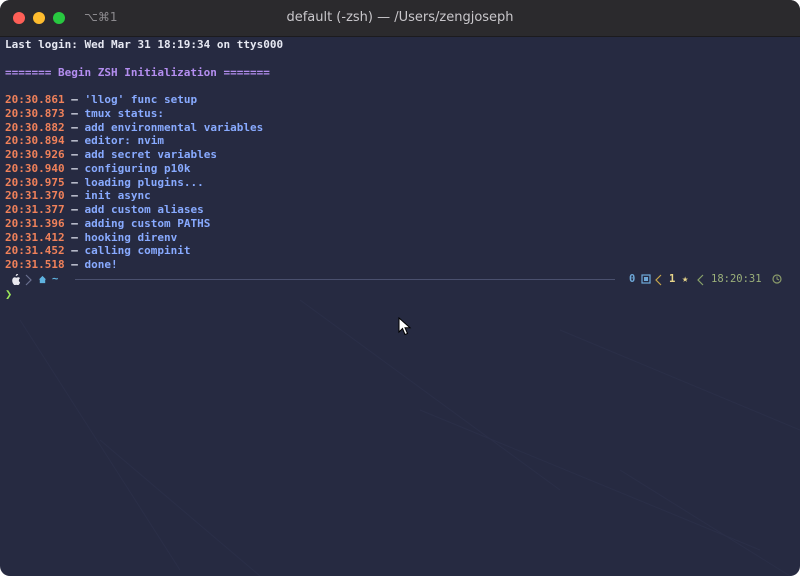 This screenshot has width=800, height=576. Describe the element at coordinates (35, 113) in the screenshot. I see `log-timestamp: 20:30.873` at that location.